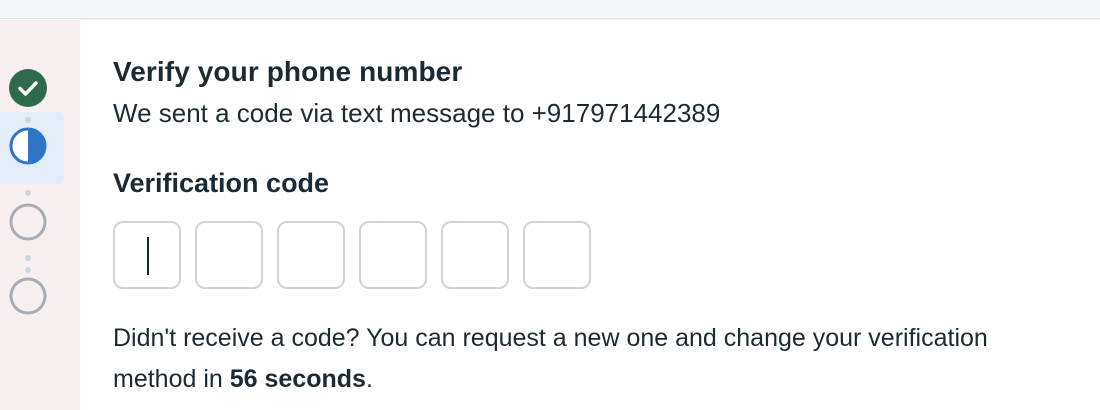 The image size is (1100, 410). I want to click on top-strip, so click(550, 9).